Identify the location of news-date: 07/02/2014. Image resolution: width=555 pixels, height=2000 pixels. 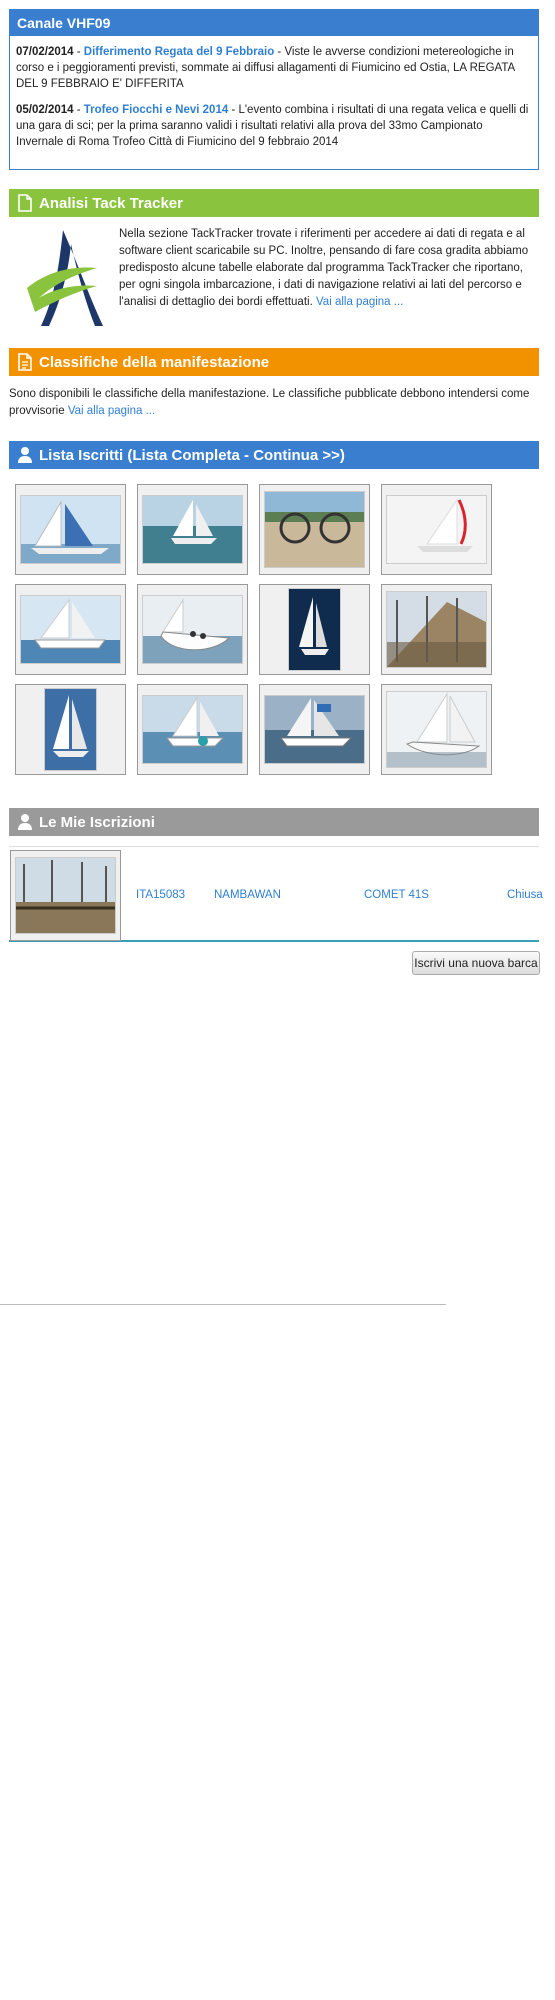
(45, 52).